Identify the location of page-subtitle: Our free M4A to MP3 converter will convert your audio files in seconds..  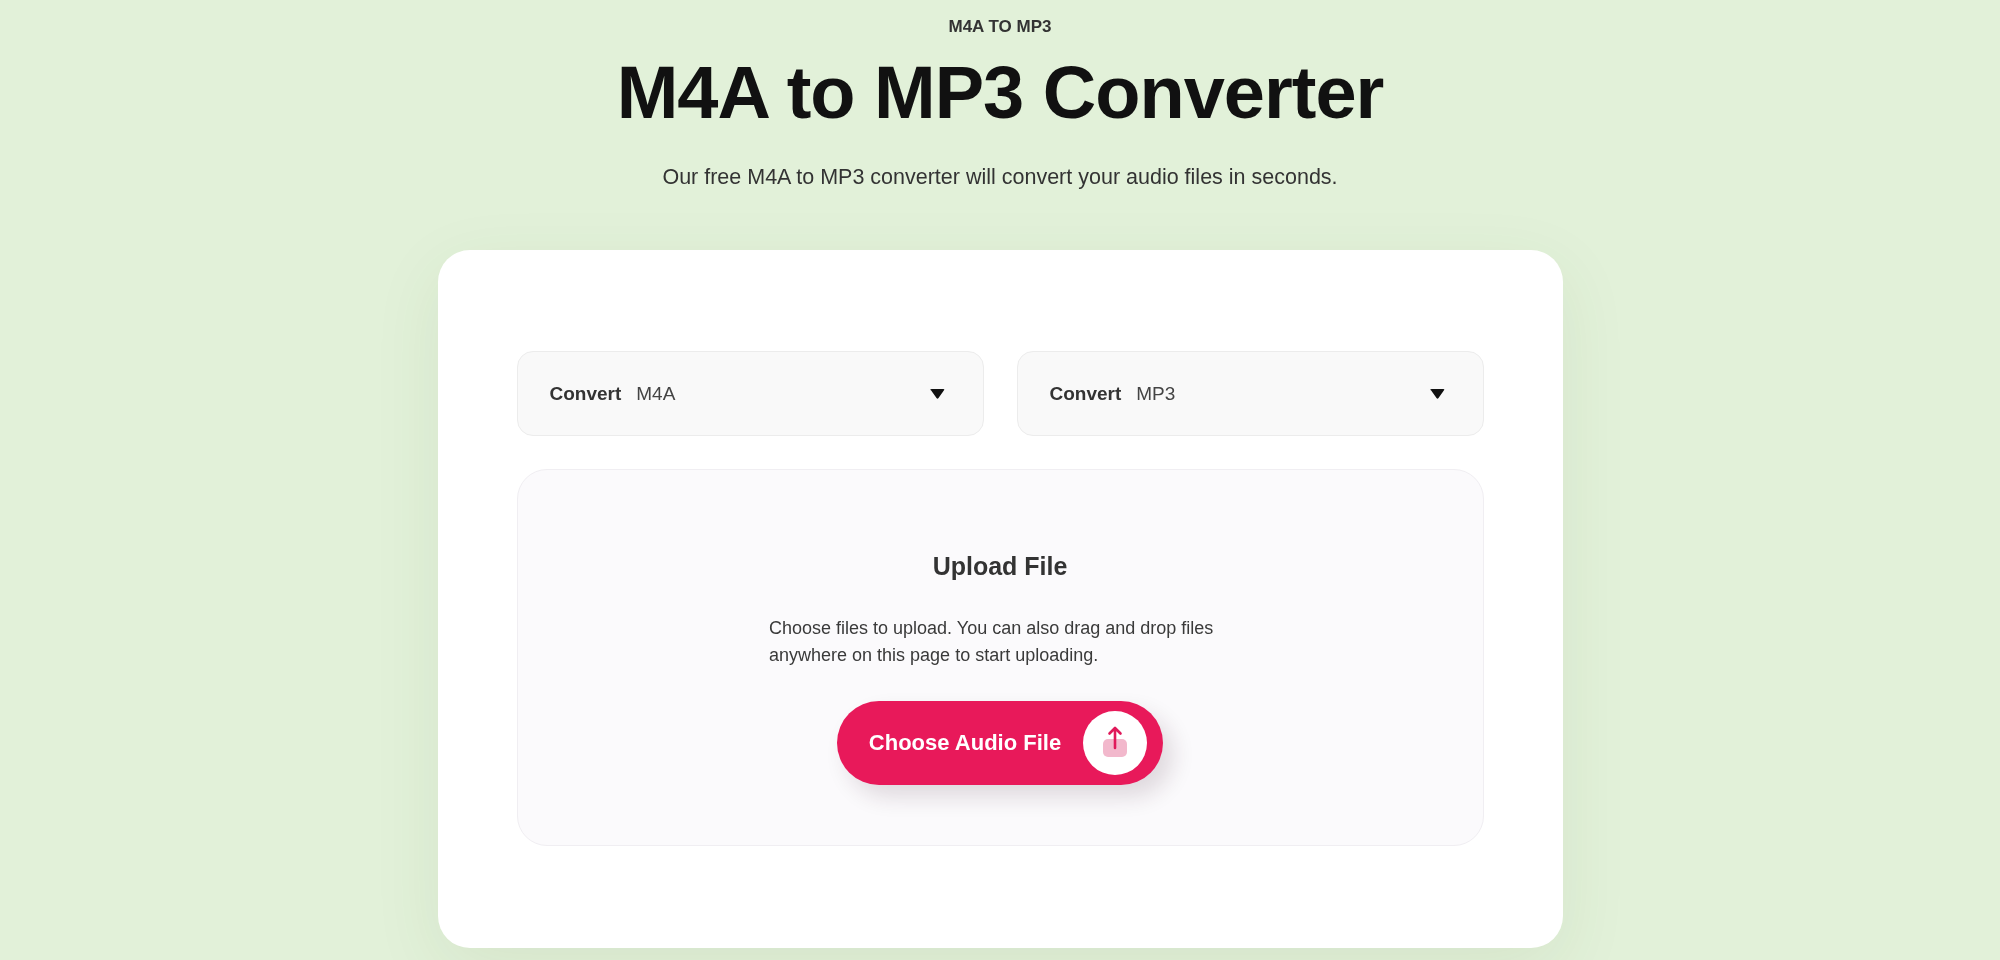
(1000, 177).